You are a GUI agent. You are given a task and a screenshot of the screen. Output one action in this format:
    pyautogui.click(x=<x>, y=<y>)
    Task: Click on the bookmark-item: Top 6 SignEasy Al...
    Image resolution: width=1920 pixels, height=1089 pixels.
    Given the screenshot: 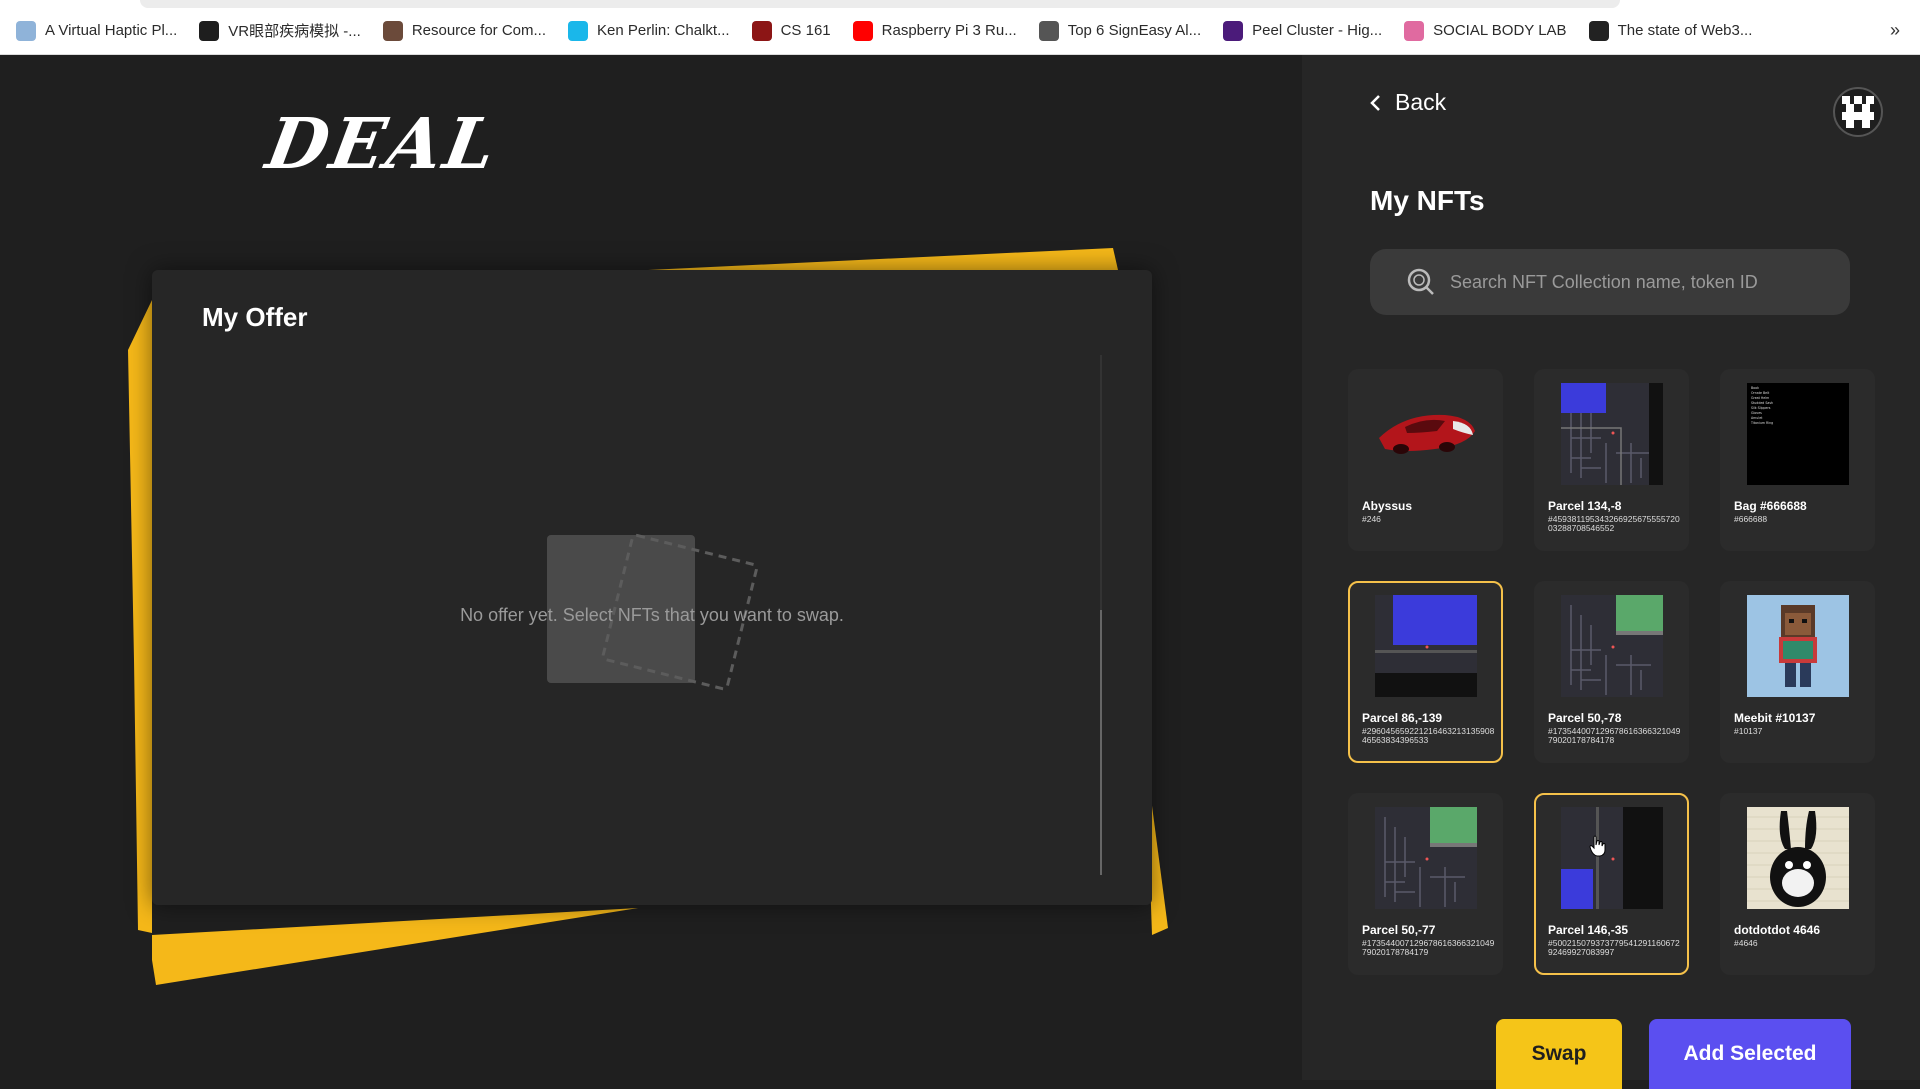 What is the action you would take?
    pyautogui.click(x=1120, y=30)
    